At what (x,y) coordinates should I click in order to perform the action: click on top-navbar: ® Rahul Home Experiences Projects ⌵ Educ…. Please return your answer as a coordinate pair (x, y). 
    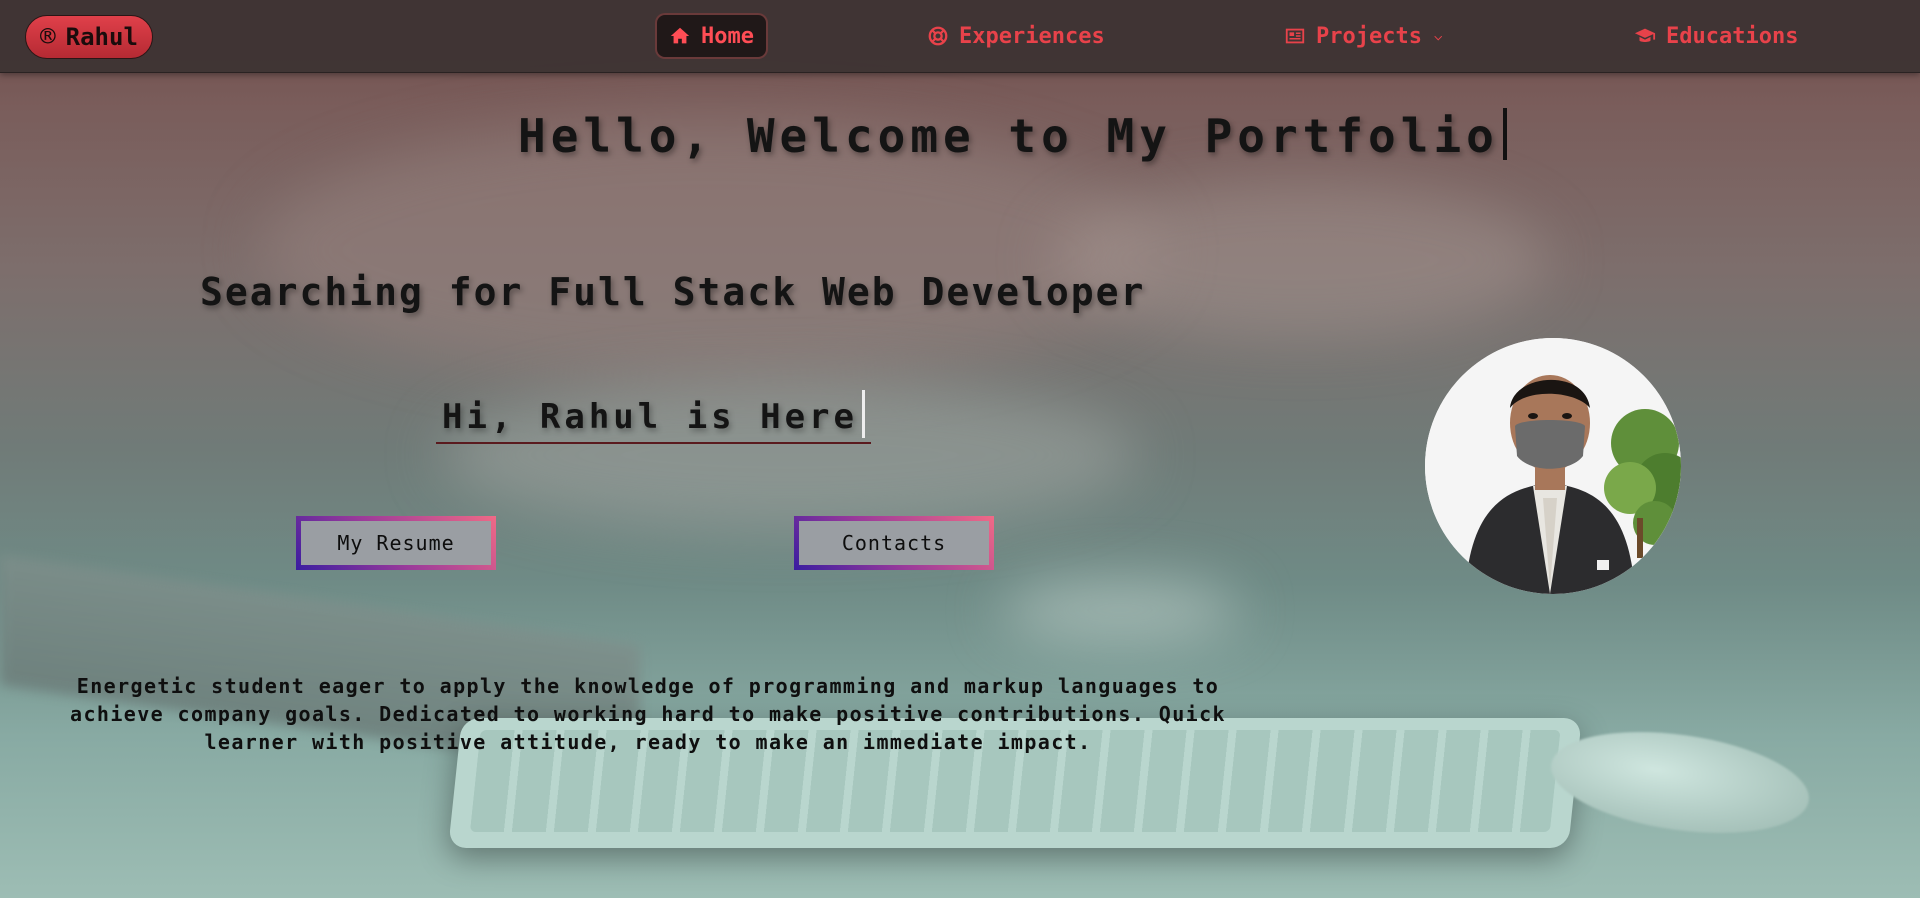
    Looking at the image, I should click on (960, 36).